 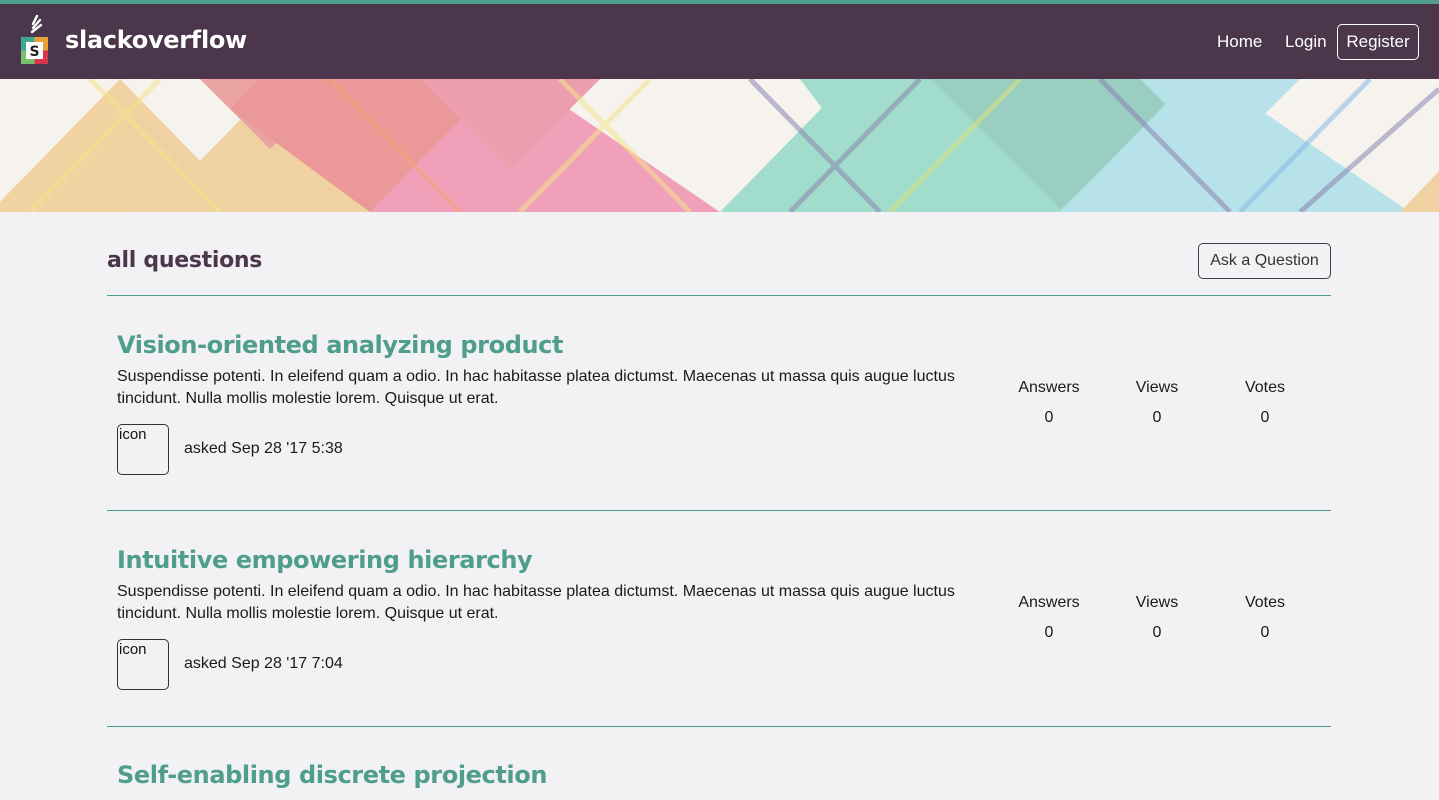 What do you see at coordinates (719, 261) in the screenshot?
I see `questions-header: all questions Ask a Question` at bounding box center [719, 261].